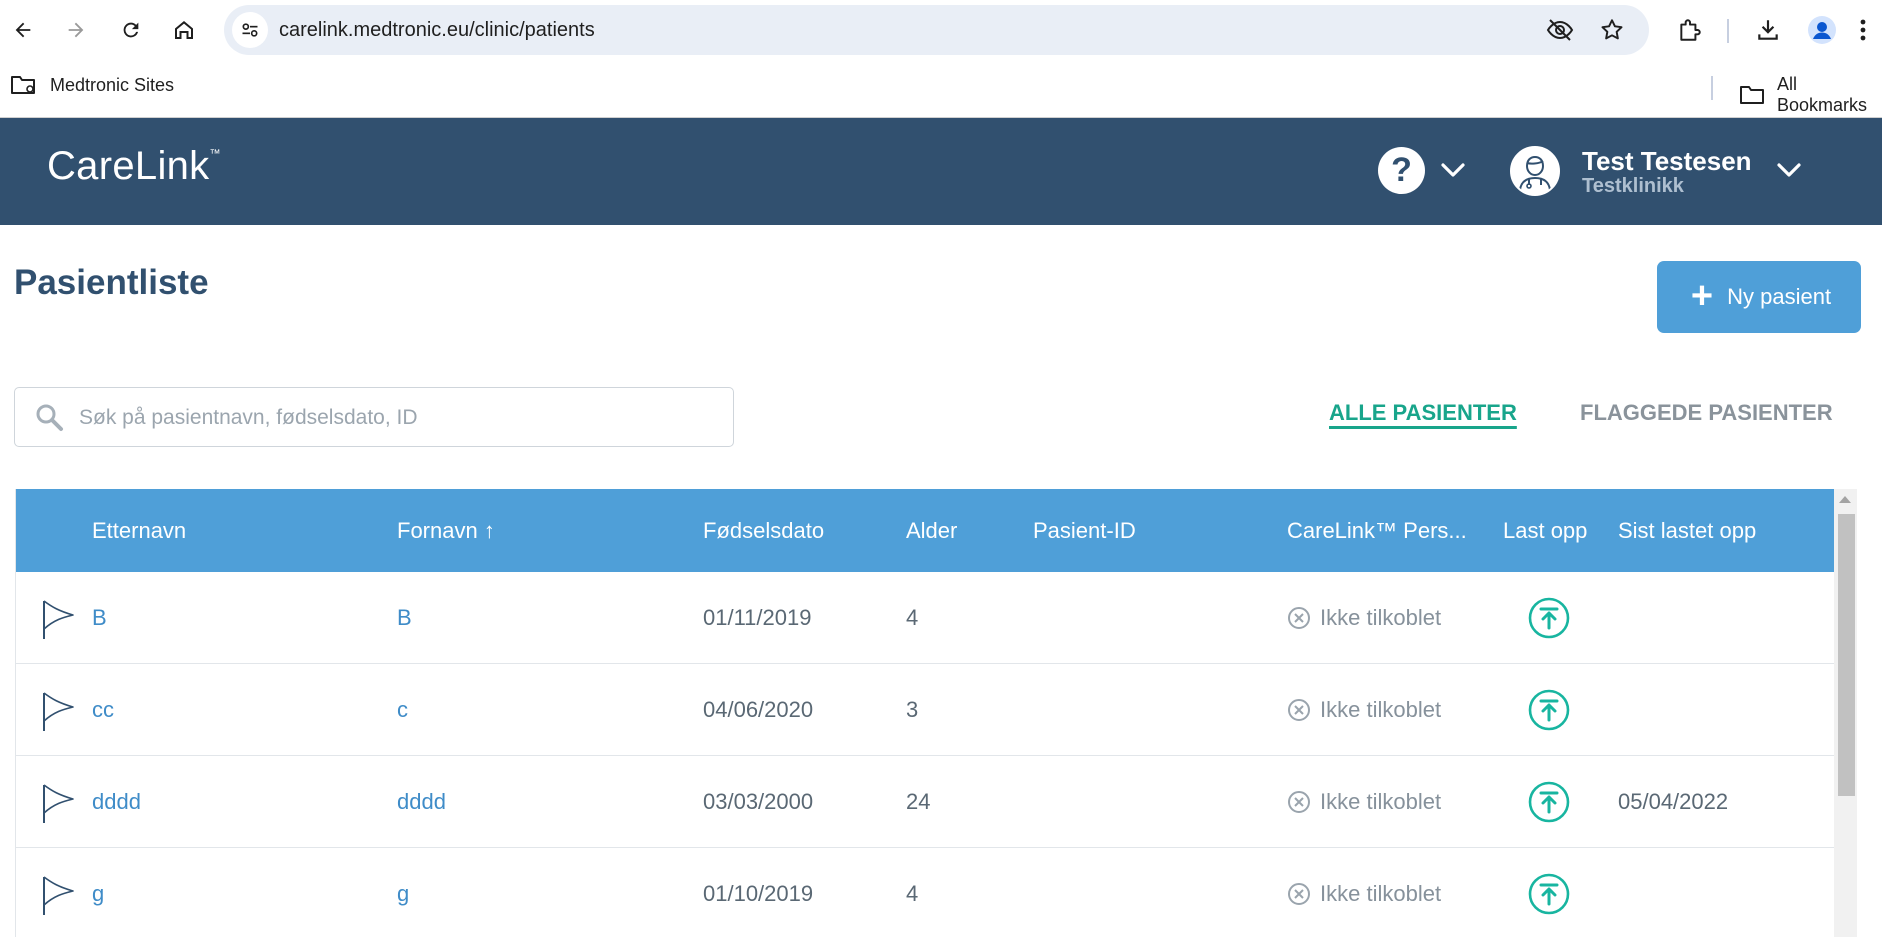 The image size is (1882, 937). I want to click on scrollbar-thumb, so click(1846, 655).